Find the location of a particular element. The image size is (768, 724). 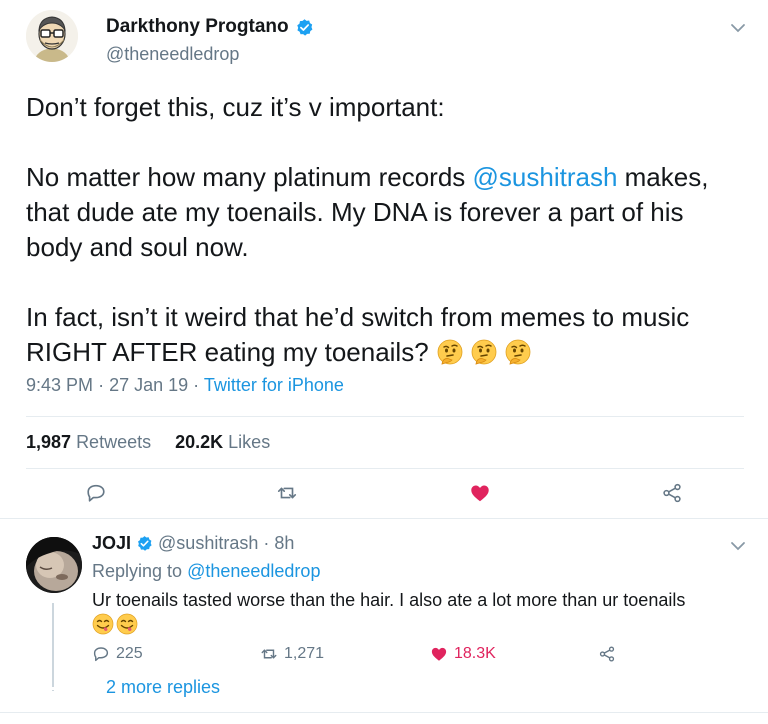

tweet-text-line1: Don’t forget this, cuz it’s v important: is located at coordinates (235, 107).